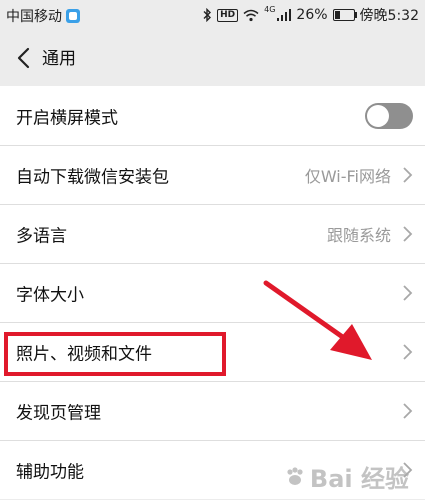 Image resolution: width=425 pixels, height=500 pixels. Describe the element at coordinates (347, 176) in the screenshot. I see `setting-value: 仅Wi-Fi网络` at that location.